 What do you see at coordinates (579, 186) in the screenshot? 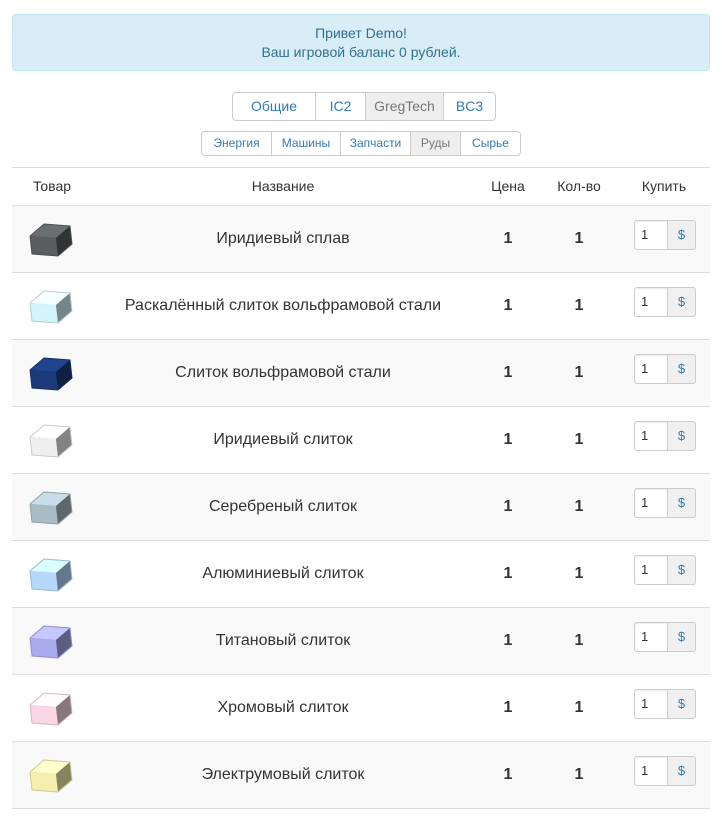
I see `header-qty: Кол-во` at bounding box center [579, 186].